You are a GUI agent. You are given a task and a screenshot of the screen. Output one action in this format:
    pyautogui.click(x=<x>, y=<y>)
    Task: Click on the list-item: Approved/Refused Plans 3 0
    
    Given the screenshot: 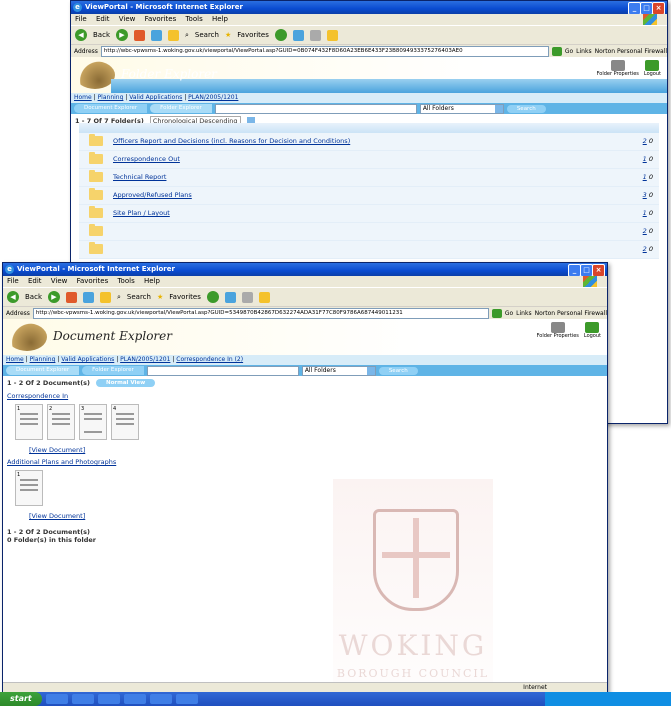 What is the action you would take?
    pyautogui.click(x=369, y=196)
    